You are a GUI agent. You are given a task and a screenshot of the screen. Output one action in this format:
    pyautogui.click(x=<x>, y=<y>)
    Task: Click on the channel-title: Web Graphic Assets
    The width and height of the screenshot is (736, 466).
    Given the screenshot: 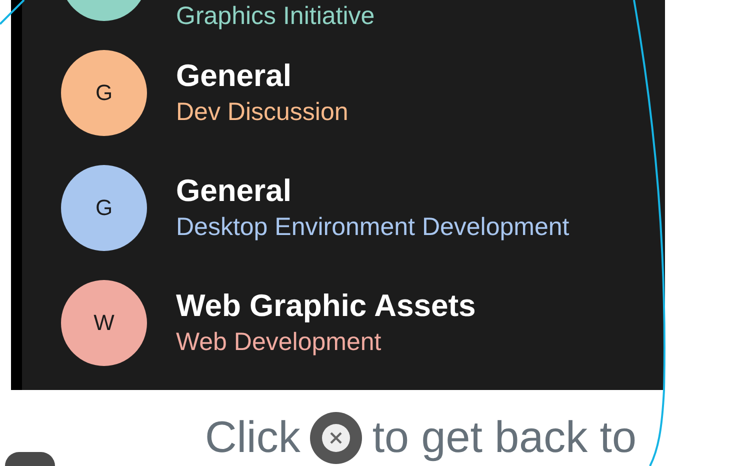 What is the action you would take?
    pyautogui.click(x=326, y=306)
    